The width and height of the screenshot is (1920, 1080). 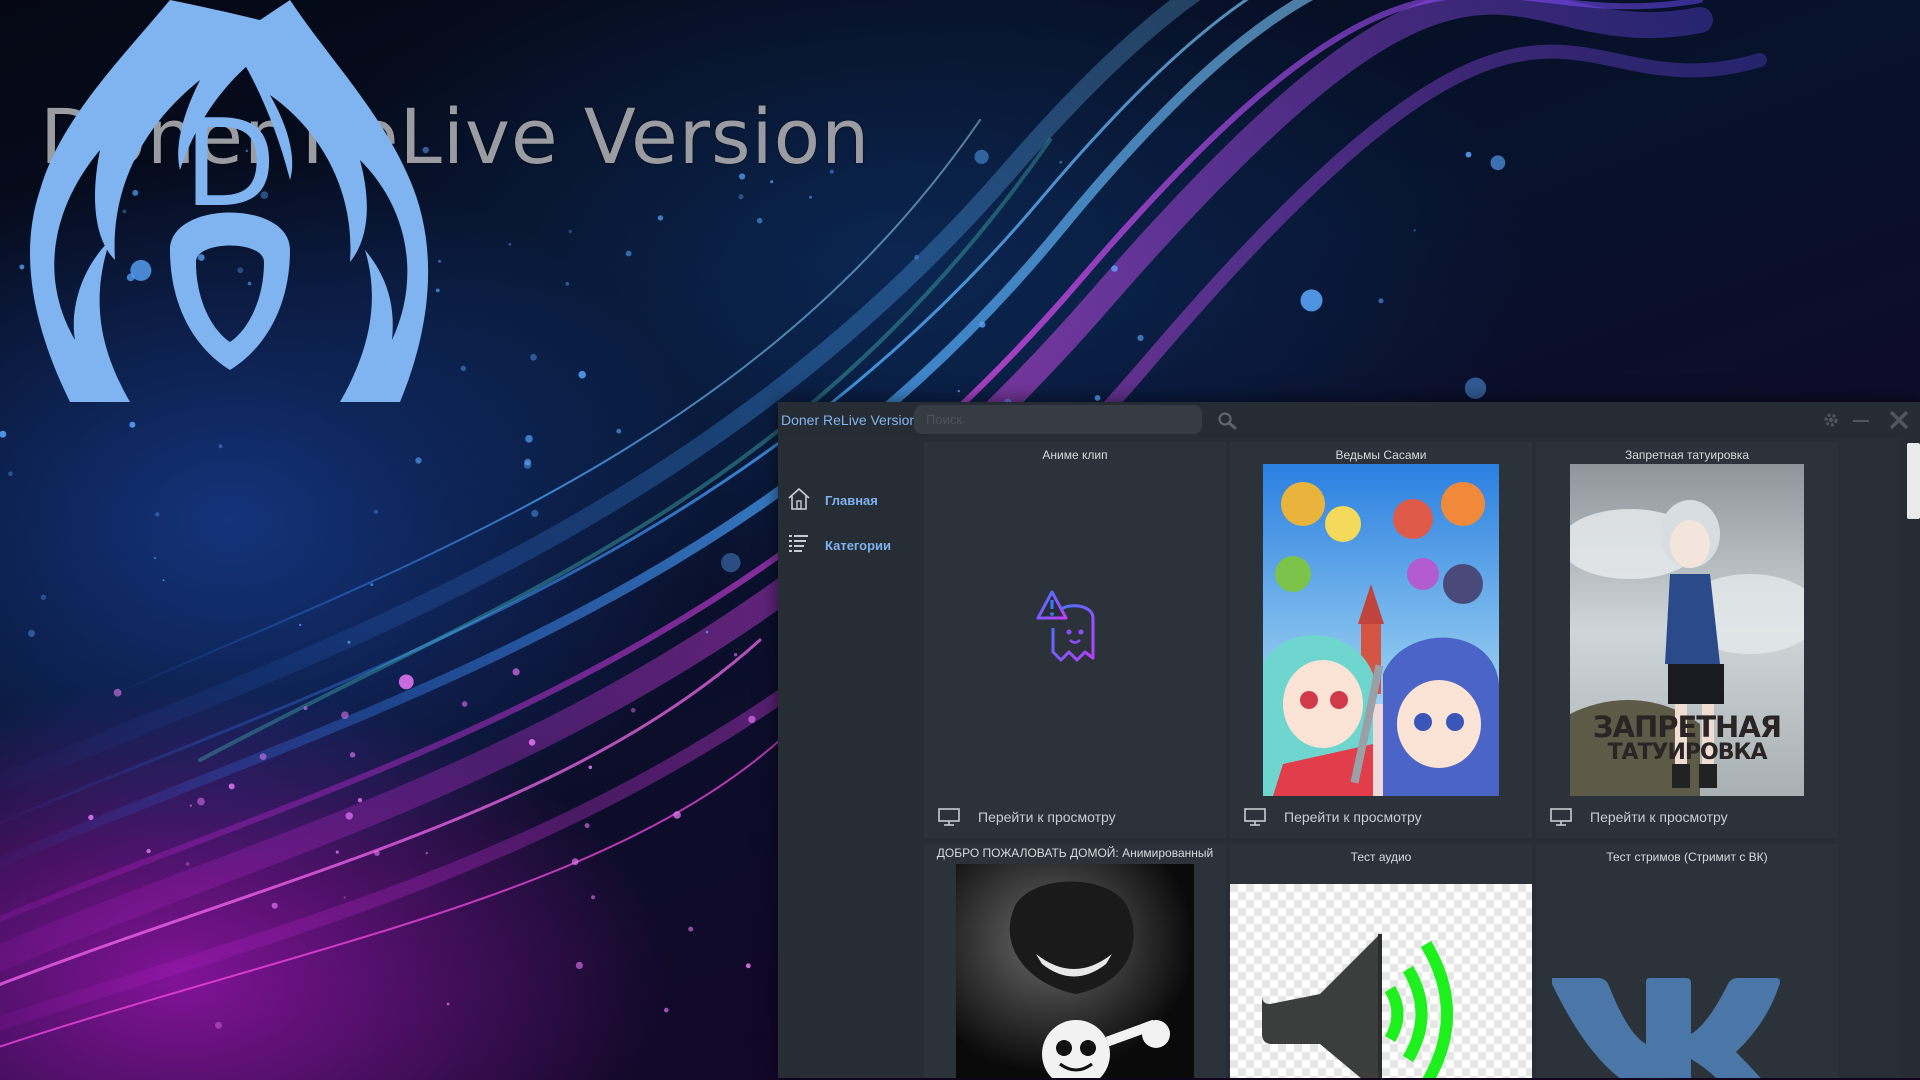 I want to click on card-title: ДОБРО ПОЖАЛОВАТЬ ДОМОЙ: Анимированный, so click(x=1075, y=853).